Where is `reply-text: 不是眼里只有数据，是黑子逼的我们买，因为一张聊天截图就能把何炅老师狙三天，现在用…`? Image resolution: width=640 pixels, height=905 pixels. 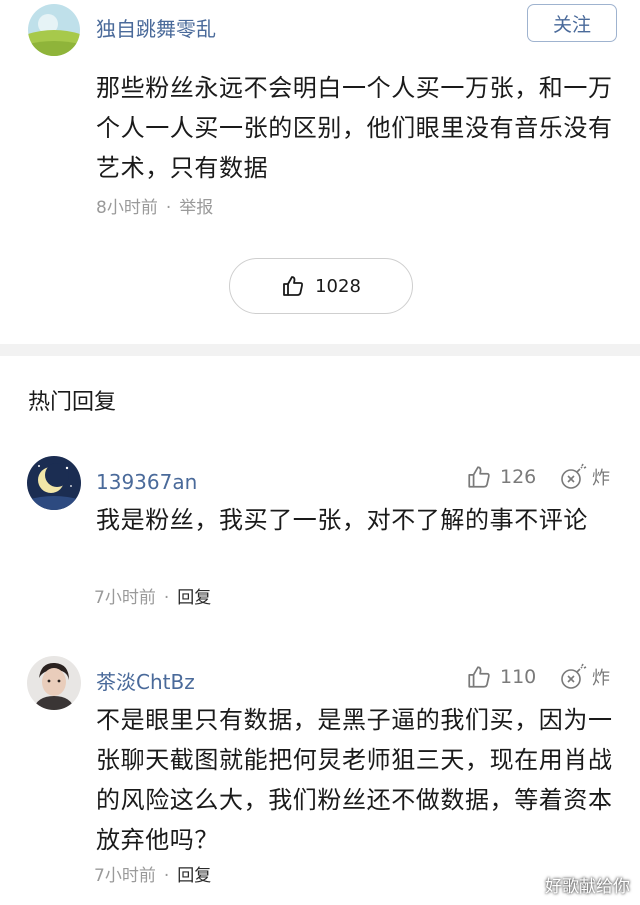
reply-text: 不是眼里只有数据，是黑子逼的我们买，因为一张聊天截图就能把何炅老师狙三天，现在用… is located at coordinates (354, 780).